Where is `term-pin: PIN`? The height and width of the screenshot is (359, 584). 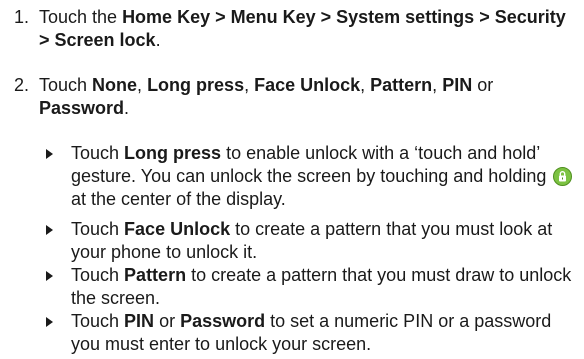 term-pin: PIN is located at coordinates (139, 321).